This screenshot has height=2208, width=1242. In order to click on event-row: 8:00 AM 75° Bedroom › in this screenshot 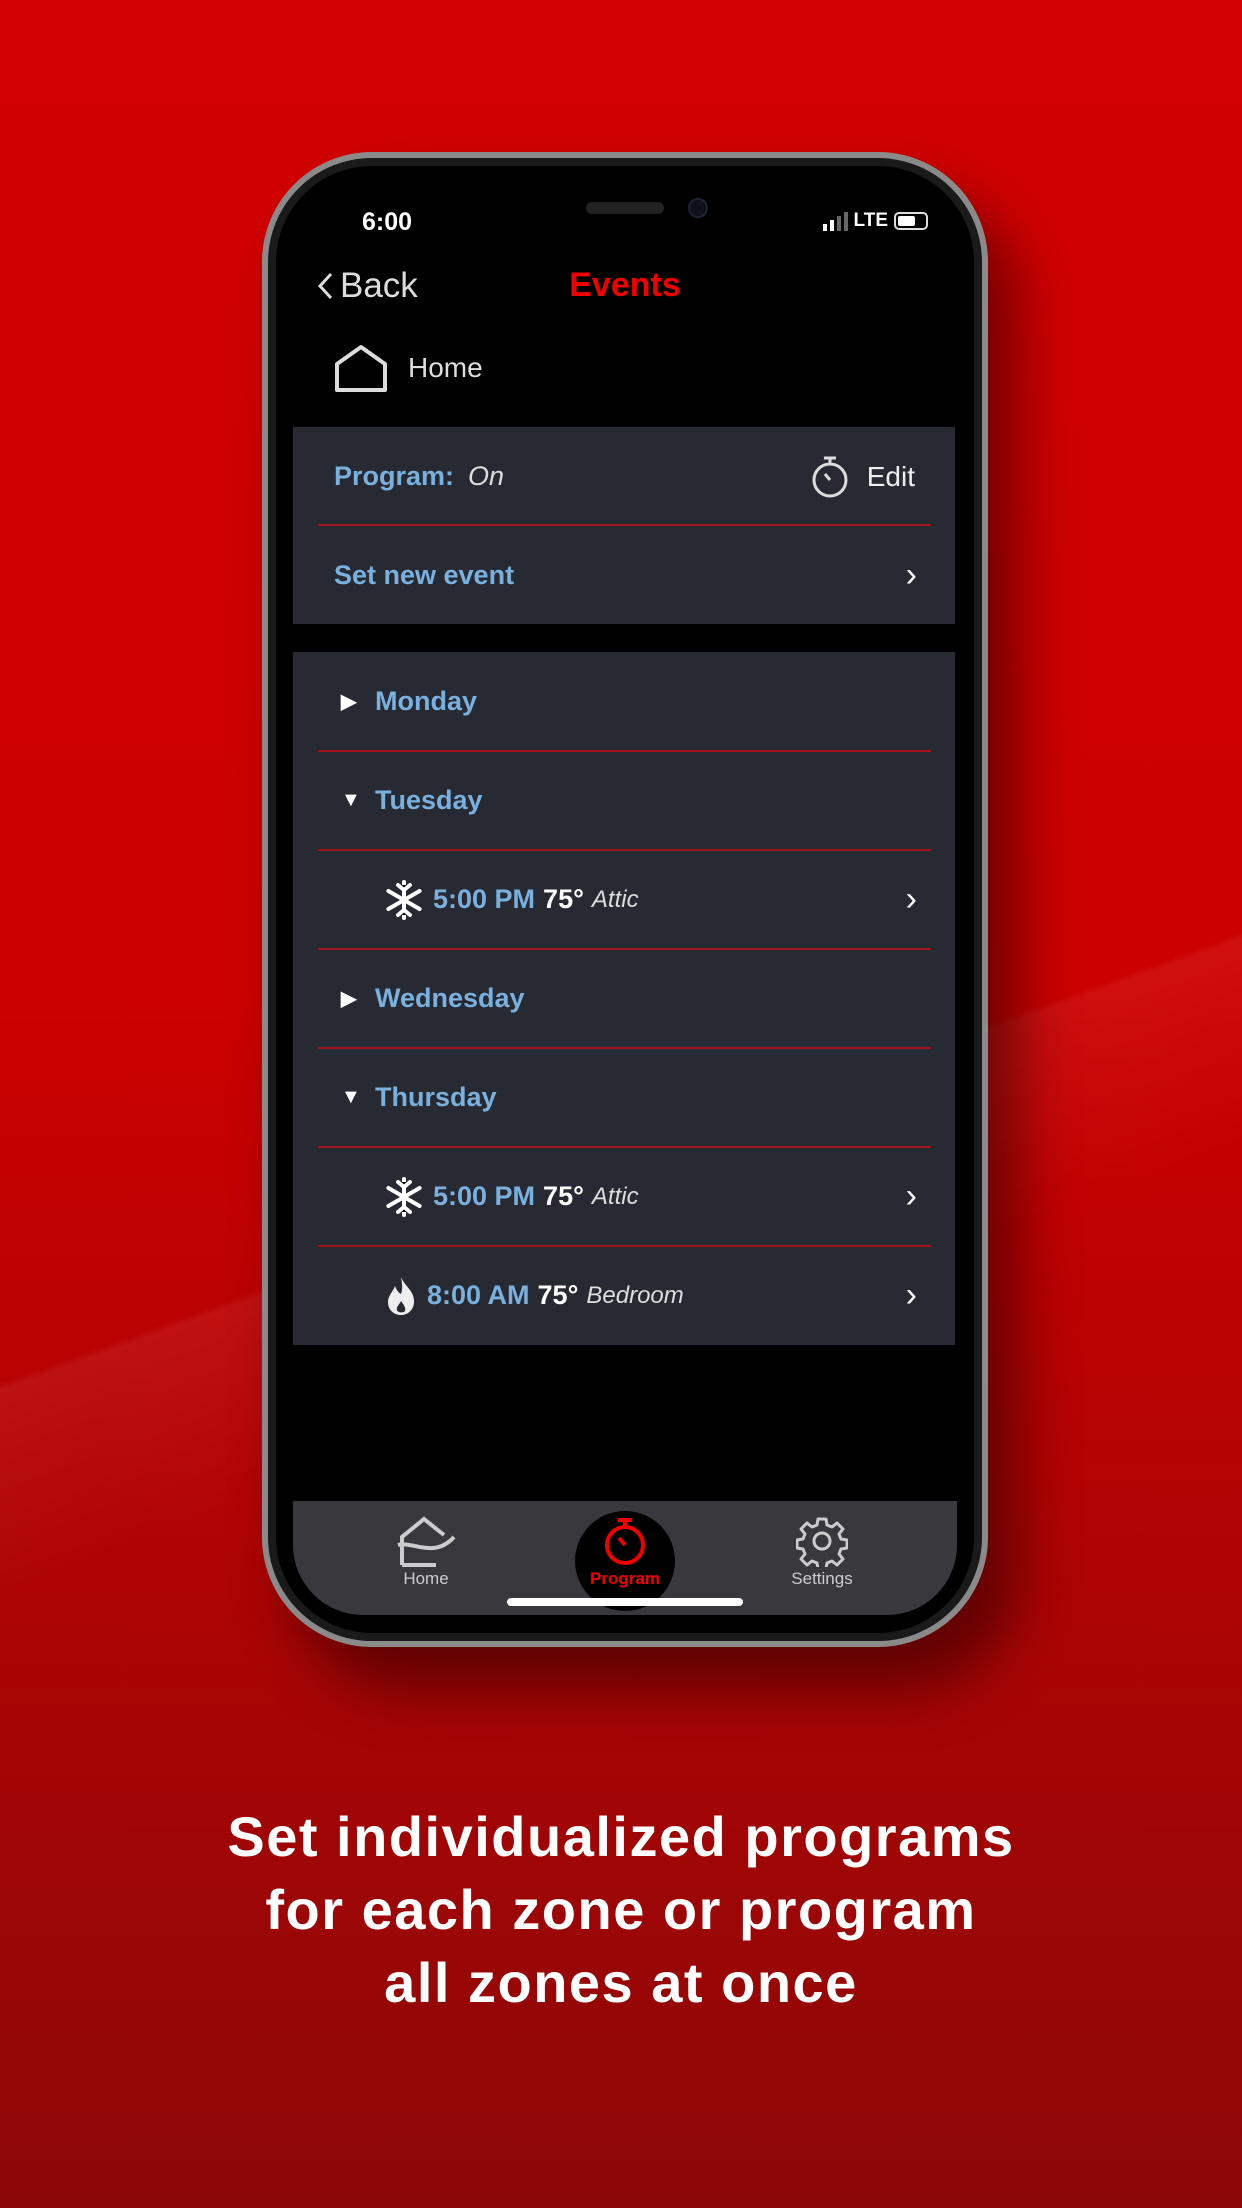, I will do `click(624, 1295)`.